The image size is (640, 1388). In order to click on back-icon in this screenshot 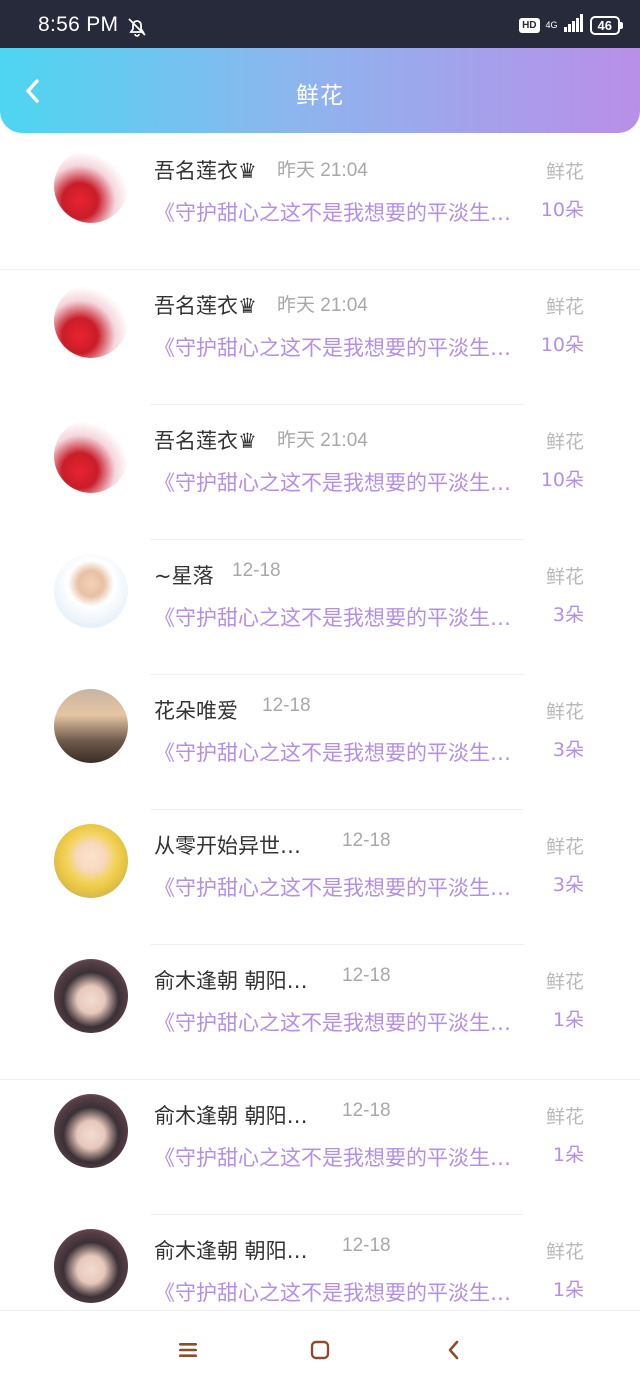, I will do `click(453, 1350)`.